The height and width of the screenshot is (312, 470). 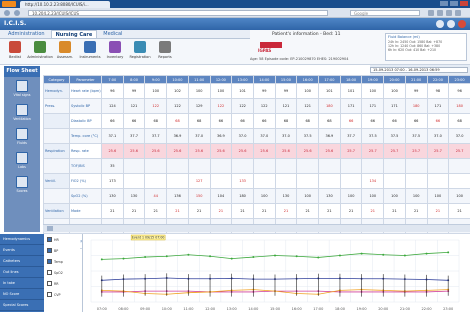 What do you see at coordinates (458, 13) in the screenshot?
I see `menu-icon` at bounding box center [458, 13].